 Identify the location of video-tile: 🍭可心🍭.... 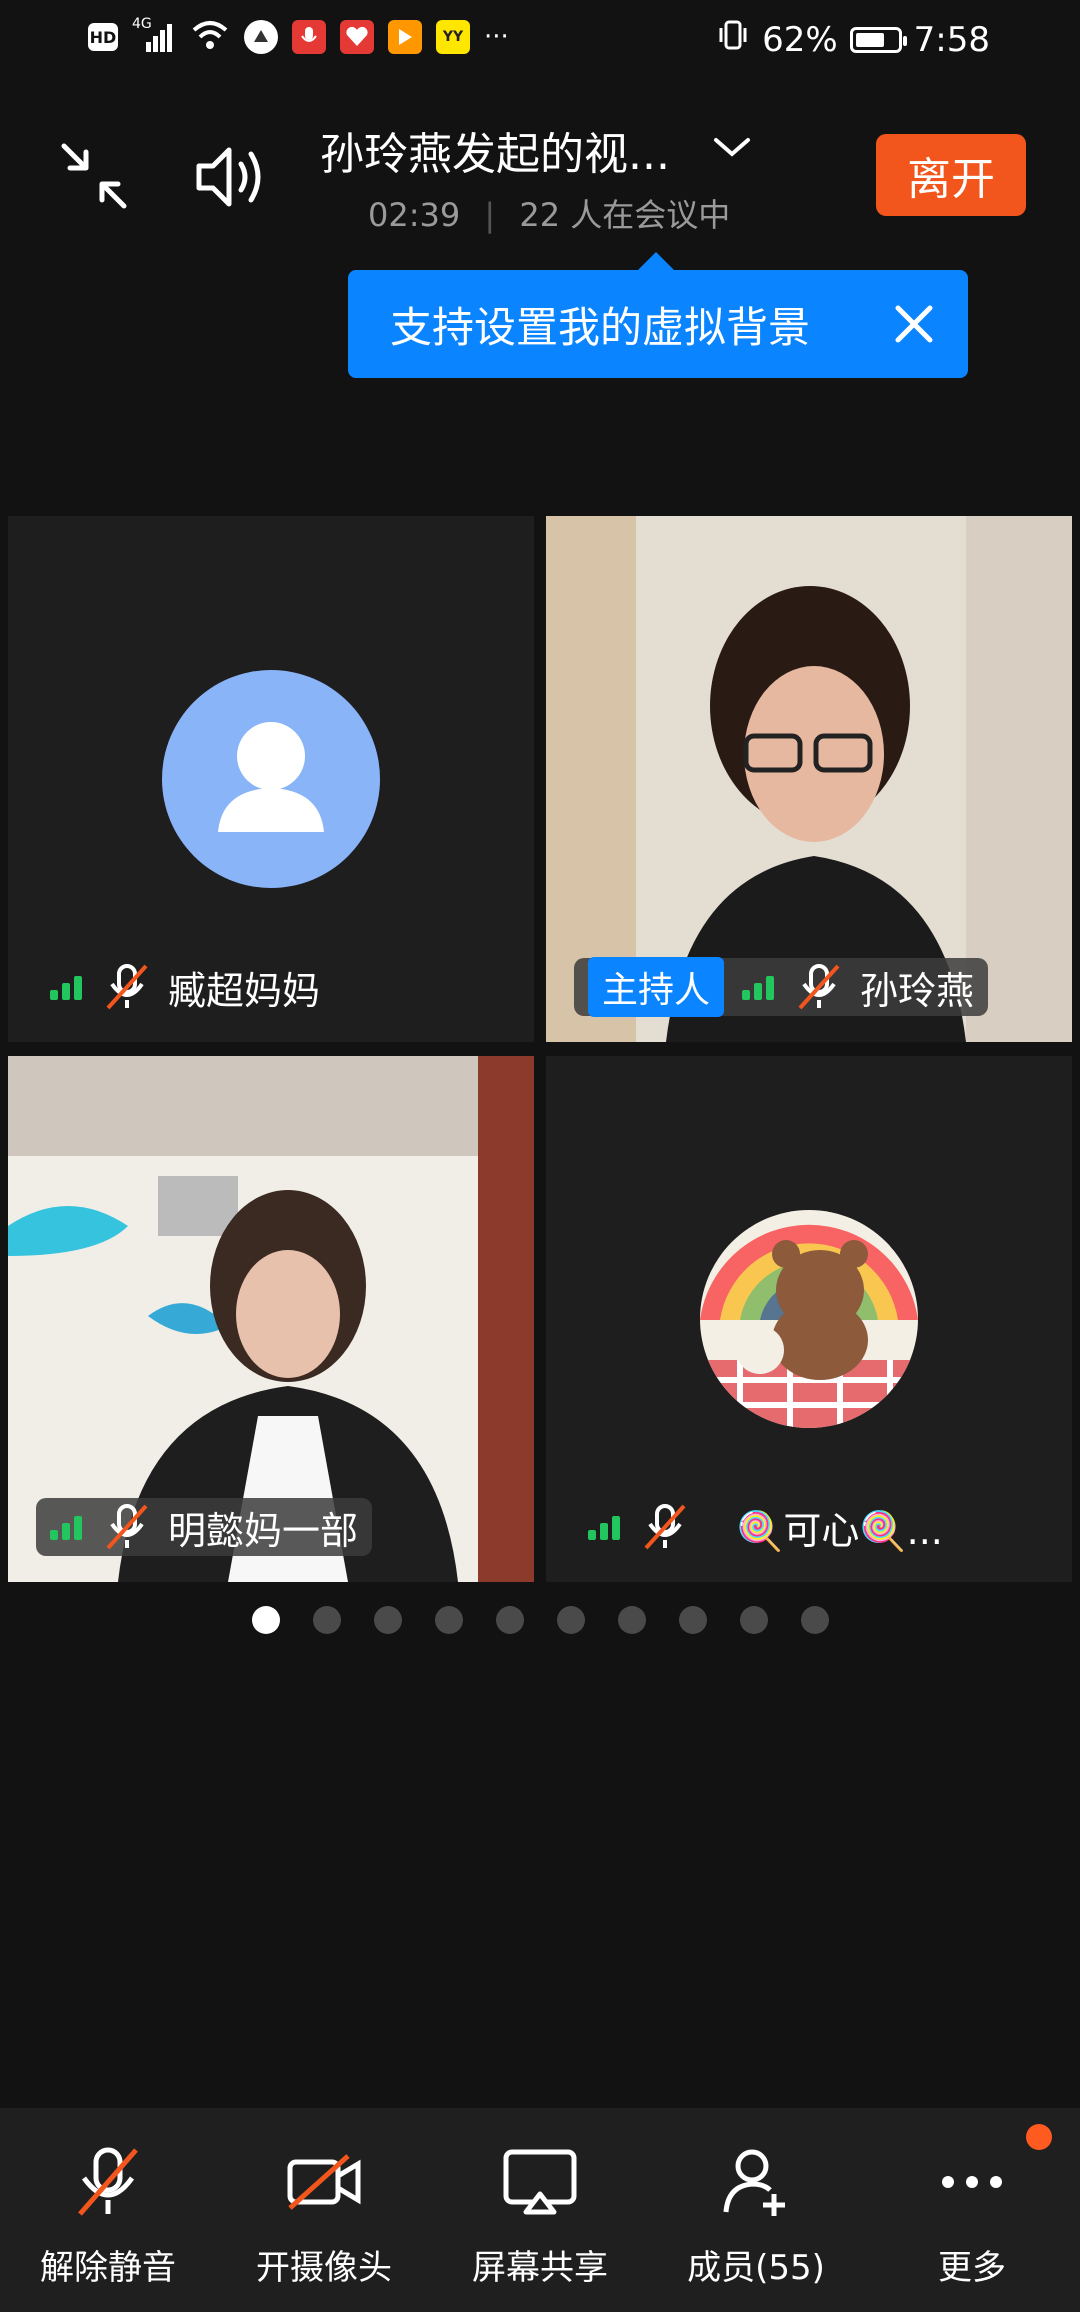
(809, 1319).